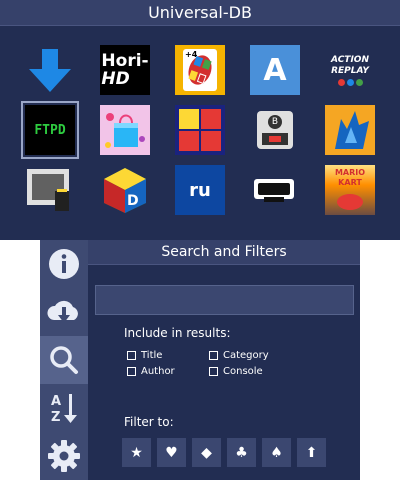 Image resolution: width=400 pixels, height=480 pixels. I want to click on search-icon, so click(64, 360).